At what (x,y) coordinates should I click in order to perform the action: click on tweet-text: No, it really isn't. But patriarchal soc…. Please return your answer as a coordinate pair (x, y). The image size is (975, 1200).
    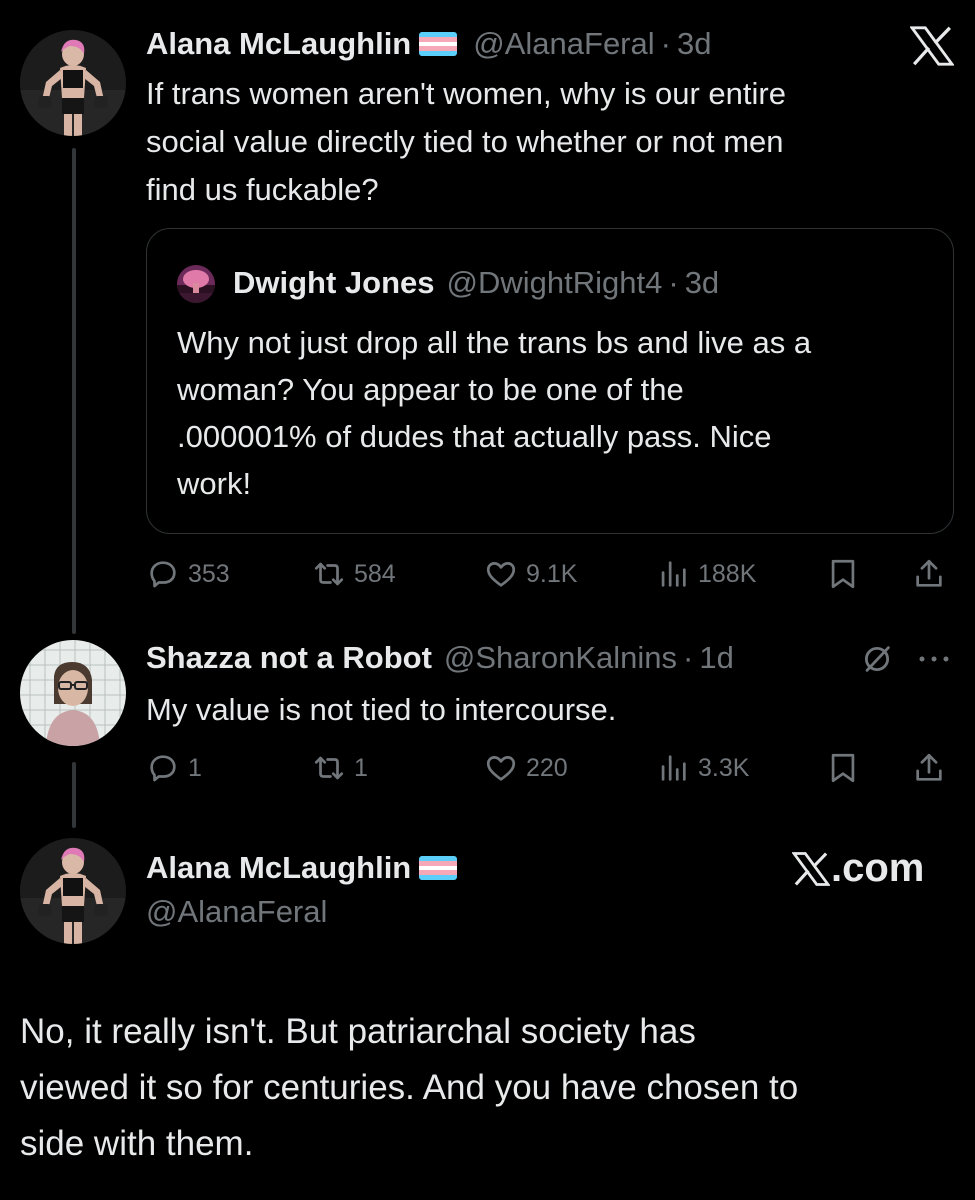
    Looking at the image, I should click on (409, 1087).